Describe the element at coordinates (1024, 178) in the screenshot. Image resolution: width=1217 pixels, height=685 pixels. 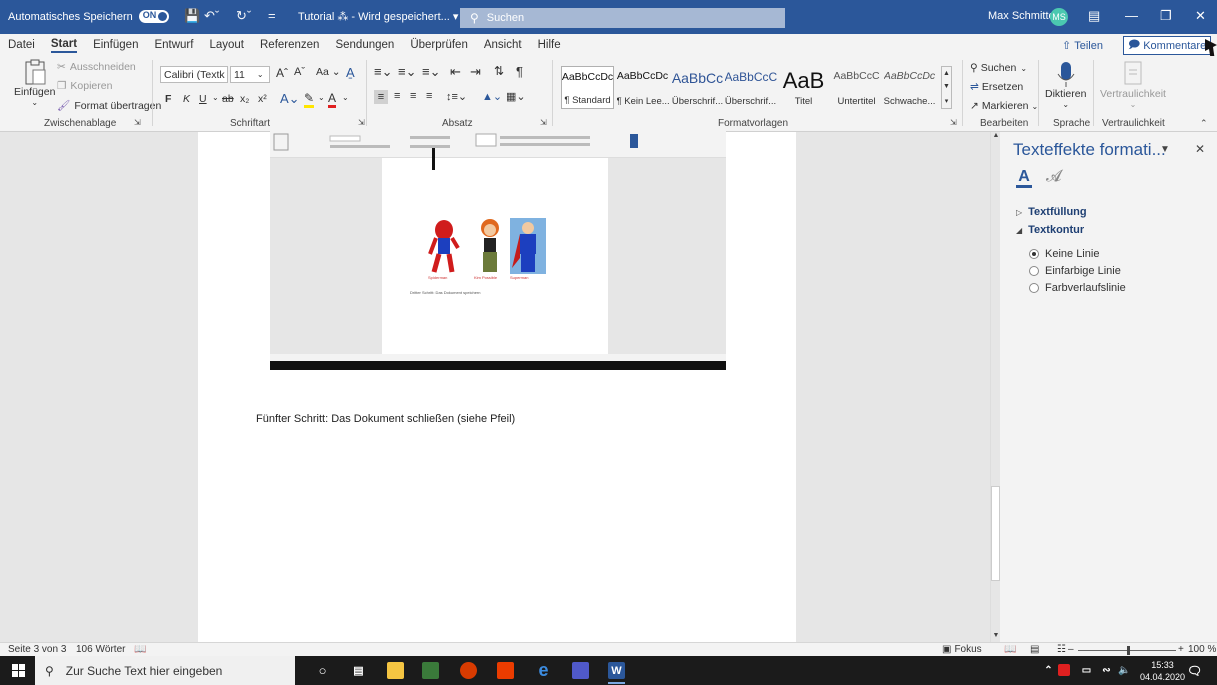
I see `text-fill-outline-tab-icon: A` at that location.